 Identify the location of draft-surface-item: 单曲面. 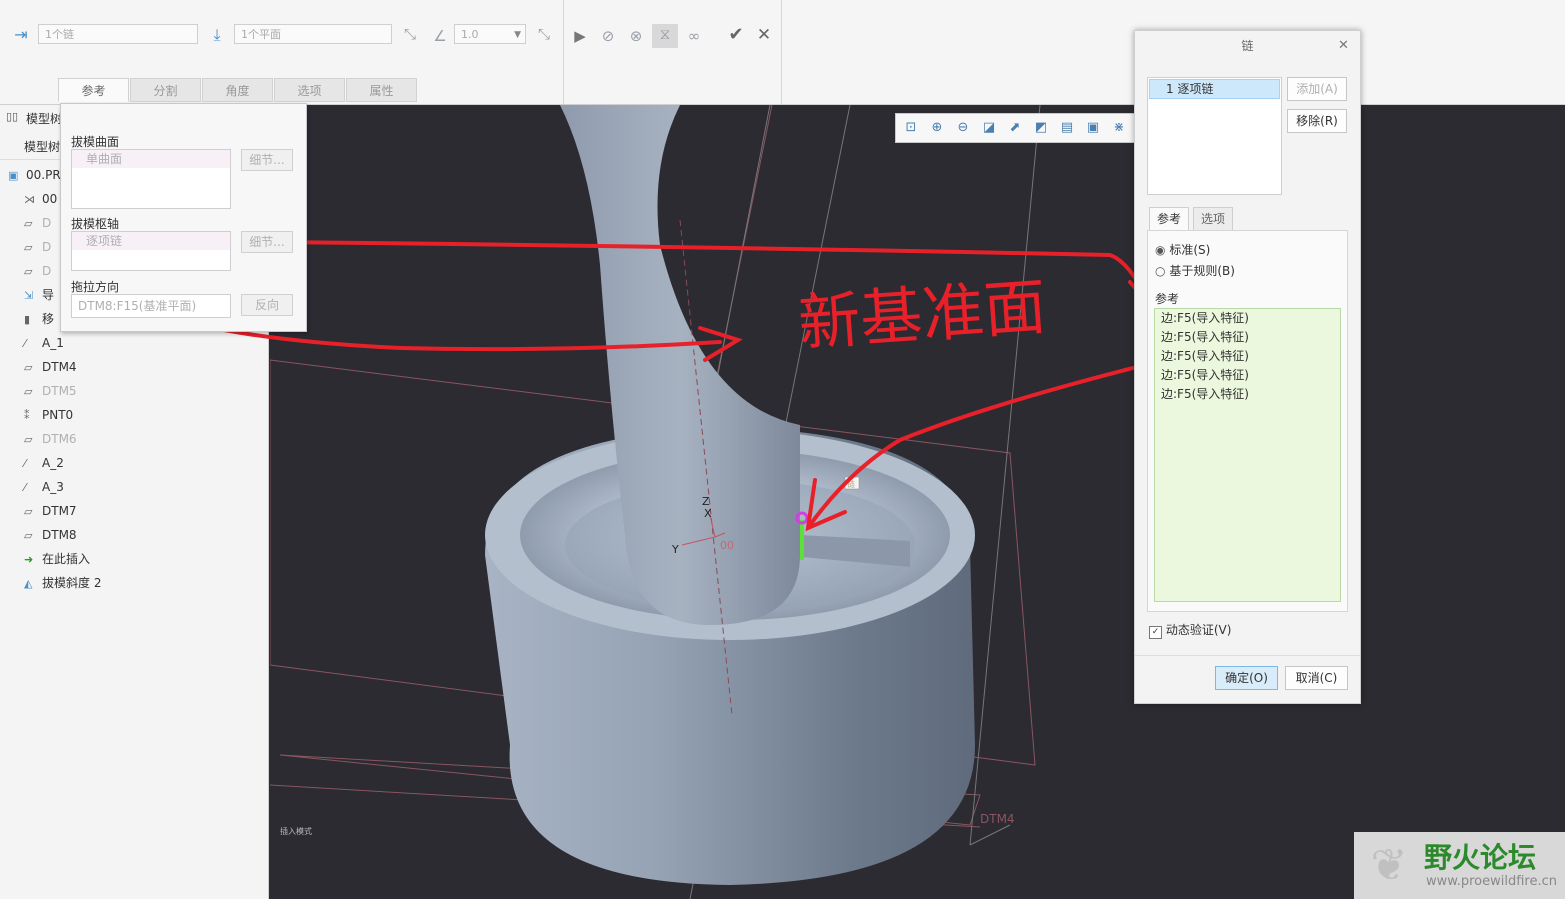
(151, 159).